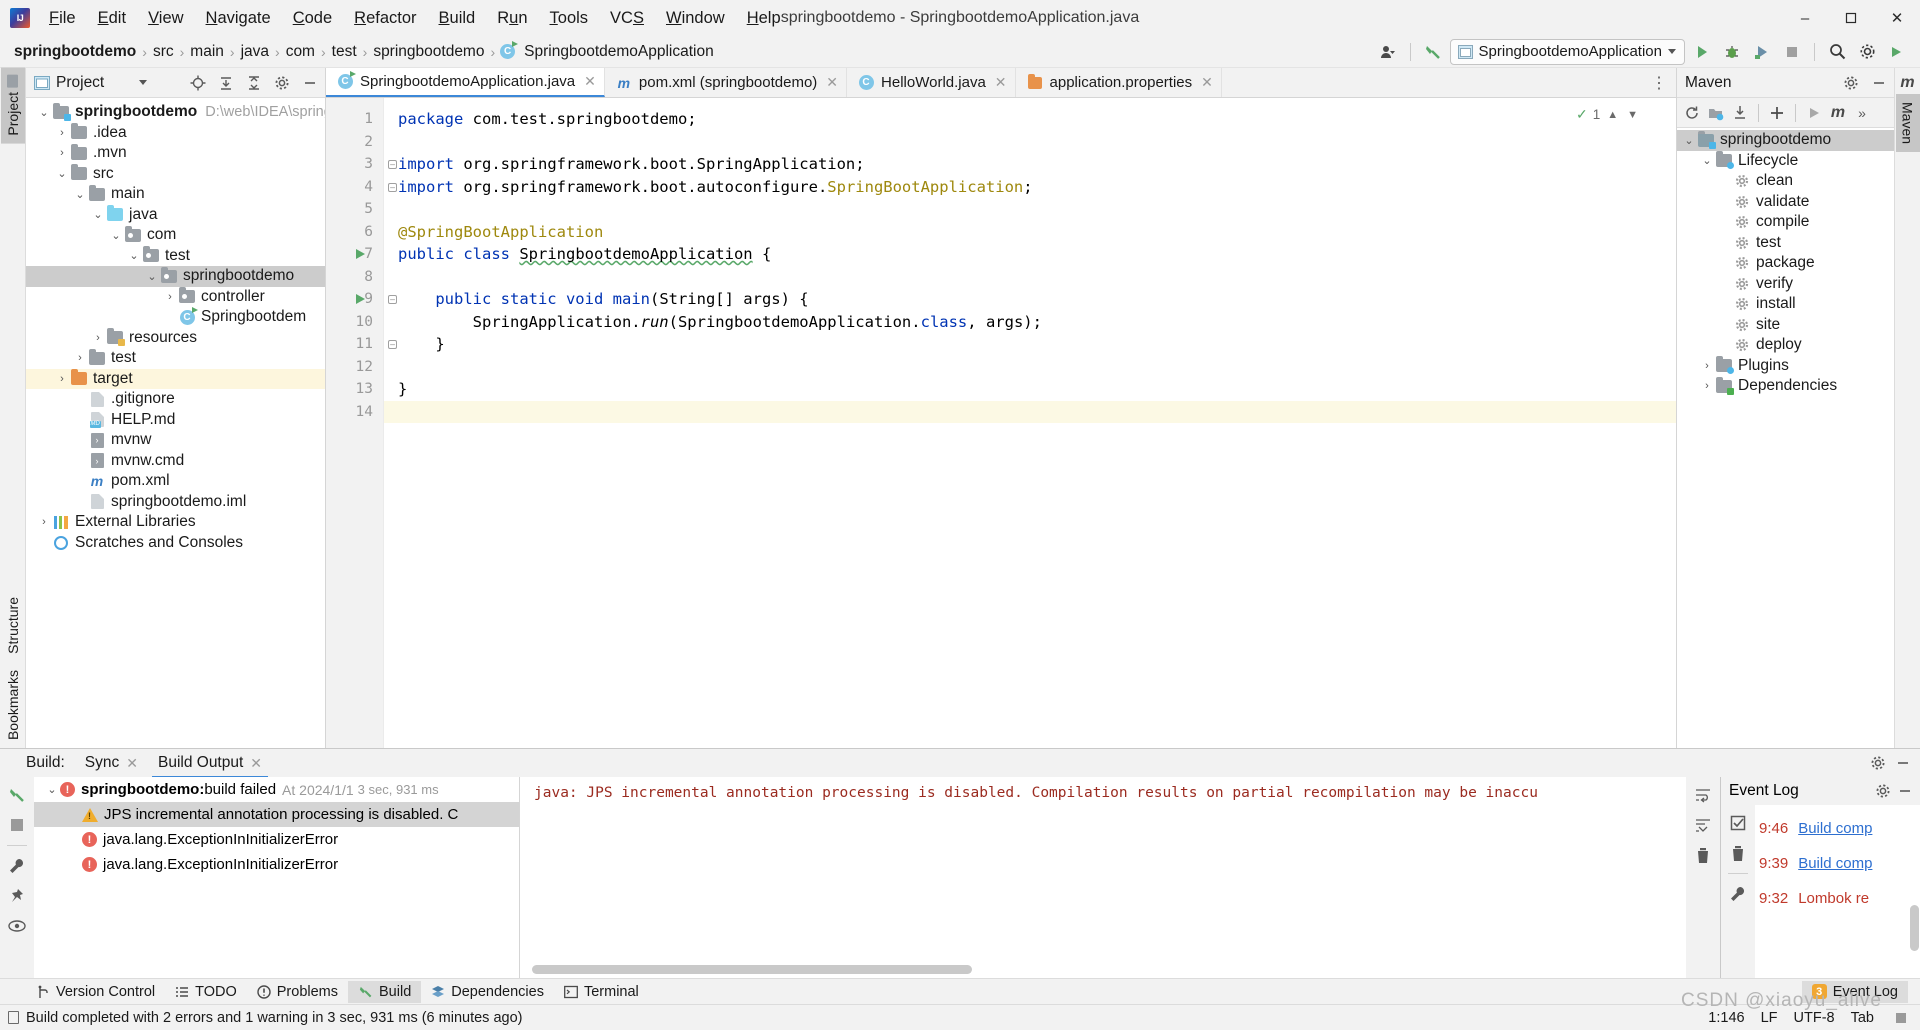  I want to click on gutter-line: 1, so click(354, 119).